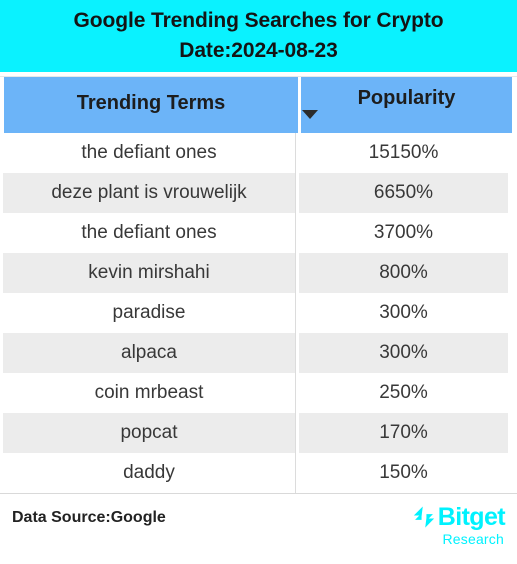 Image resolution: width=517 pixels, height=564 pixels. Describe the element at coordinates (258, 313) in the screenshot. I see `table-row: paradise 300%` at that location.